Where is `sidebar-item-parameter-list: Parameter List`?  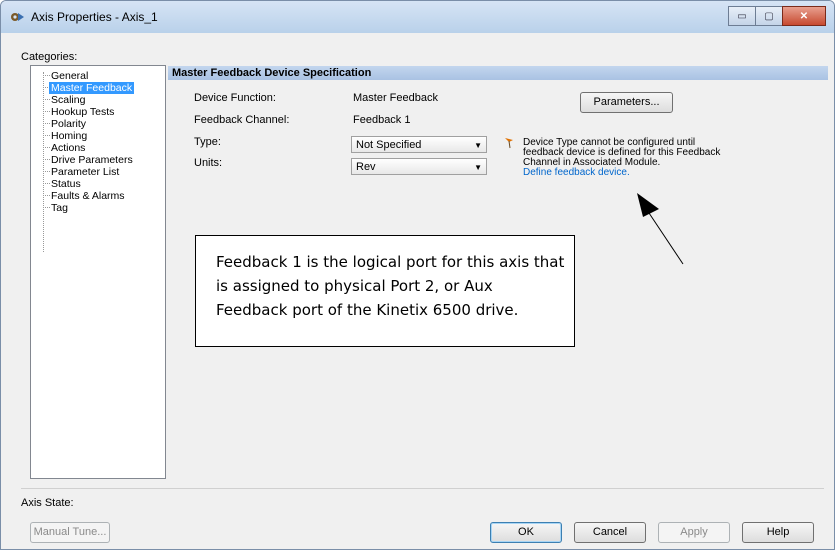 sidebar-item-parameter-list: Parameter List is located at coordinates (85, 172).